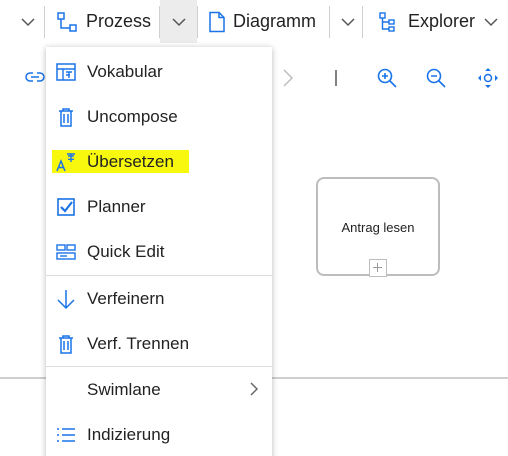 The width and height of the screenshot is (508, 456). Describe the element at coordinates (159, 206) in the screenshot. I see `menu-item-planner: Planner` at that location.